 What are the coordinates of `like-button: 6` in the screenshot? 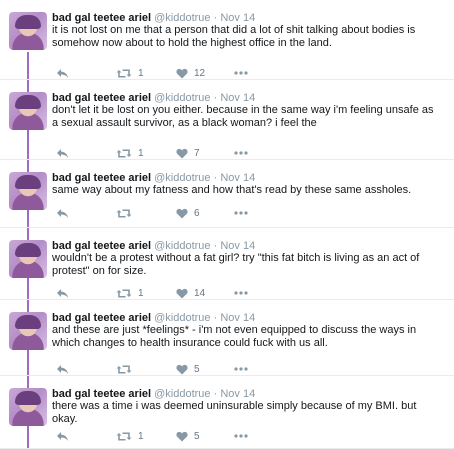 It's located at (188, 213).